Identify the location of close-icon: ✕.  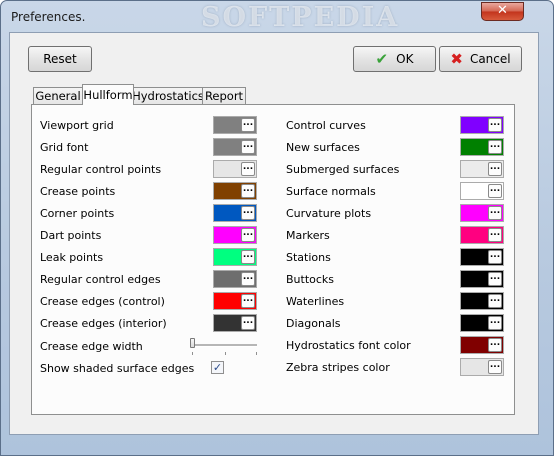
(502, 10).